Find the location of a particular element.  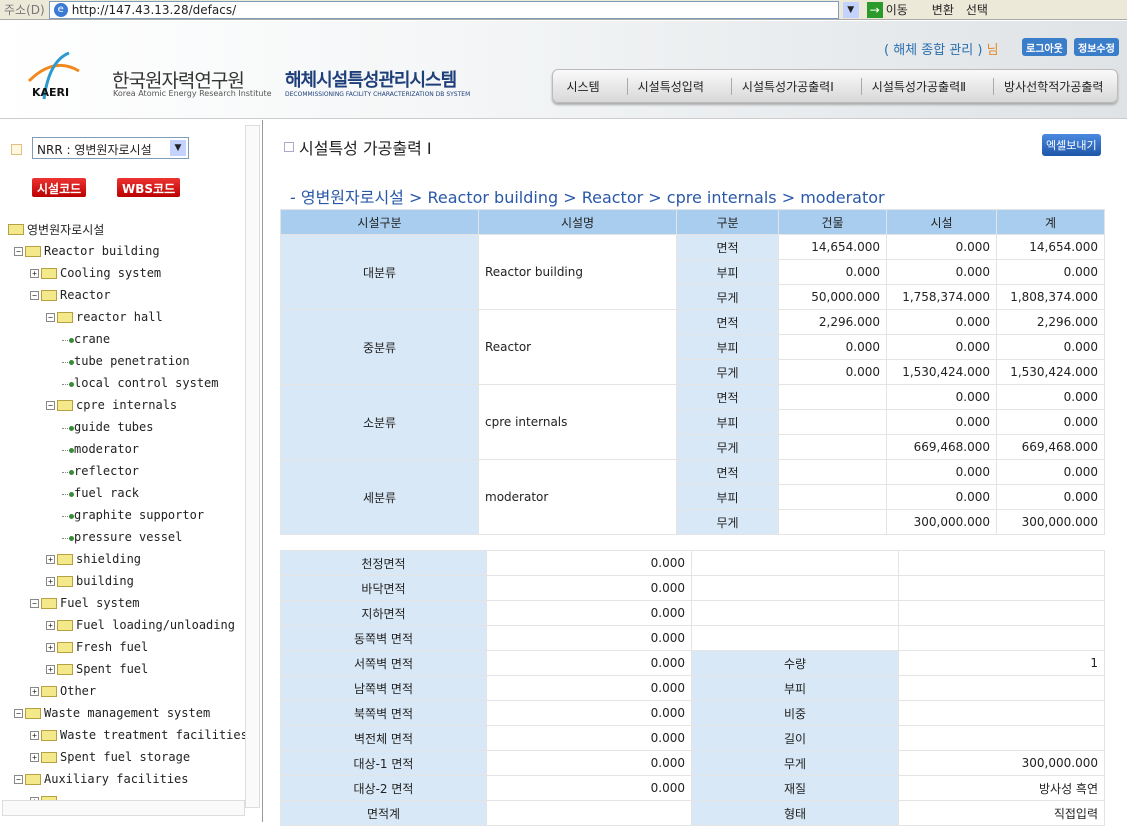

table-row: 지하면적 0.000 is located at coordinates (692, 613).